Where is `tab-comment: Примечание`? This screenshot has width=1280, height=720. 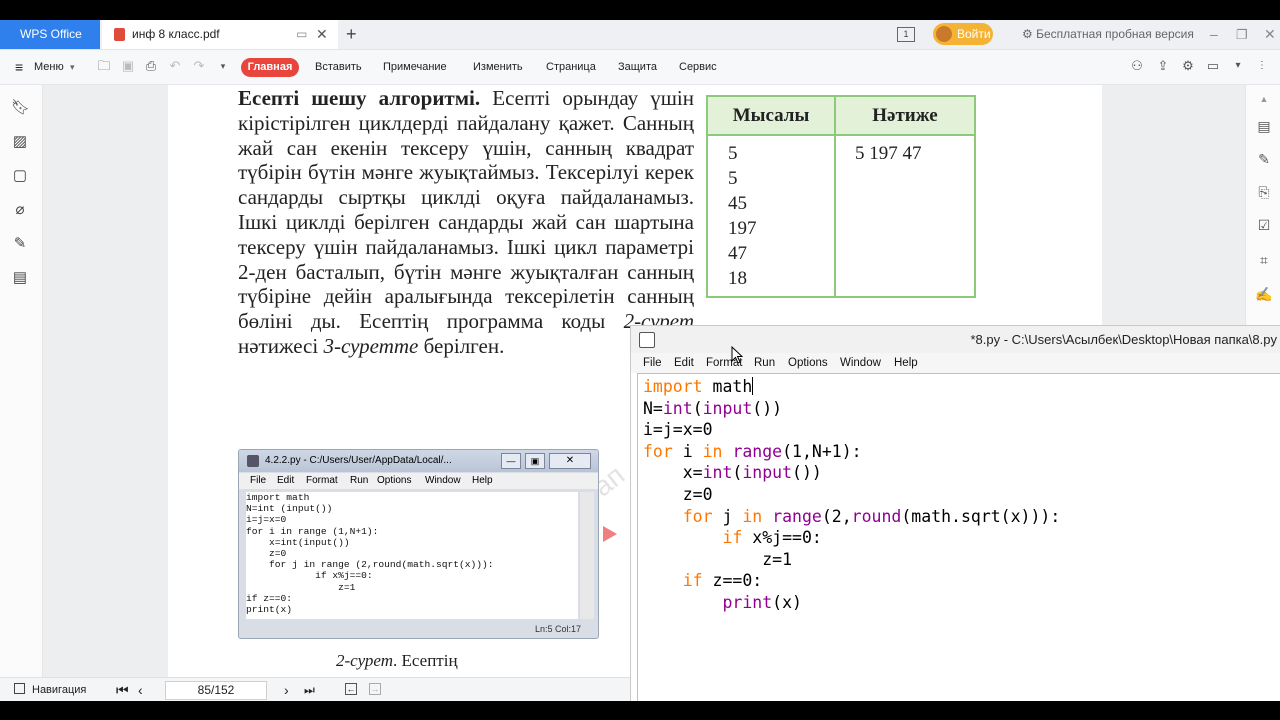 tab-comment: Примечание is located at coordinates (415, 67).